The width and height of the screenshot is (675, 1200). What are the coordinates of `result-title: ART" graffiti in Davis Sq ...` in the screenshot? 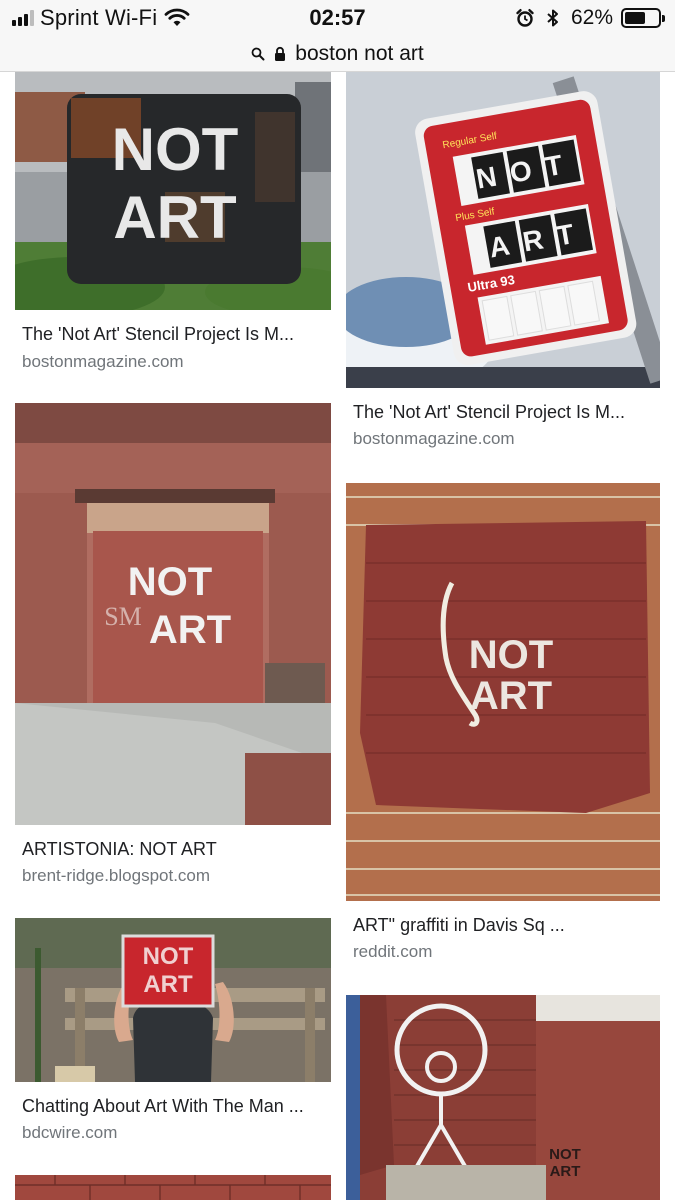 It's located at (514, 925).